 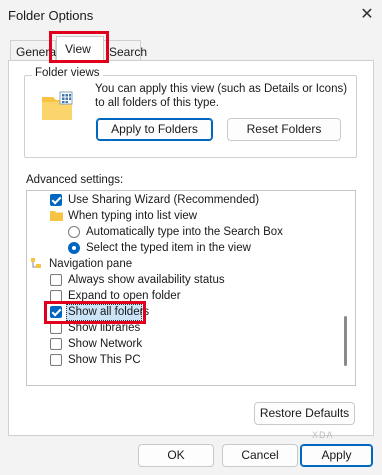 What do you see at coordinates (260, 455) in the screenshot?
I see `cancel-button: Cancel` at bounding box center [260, 455].